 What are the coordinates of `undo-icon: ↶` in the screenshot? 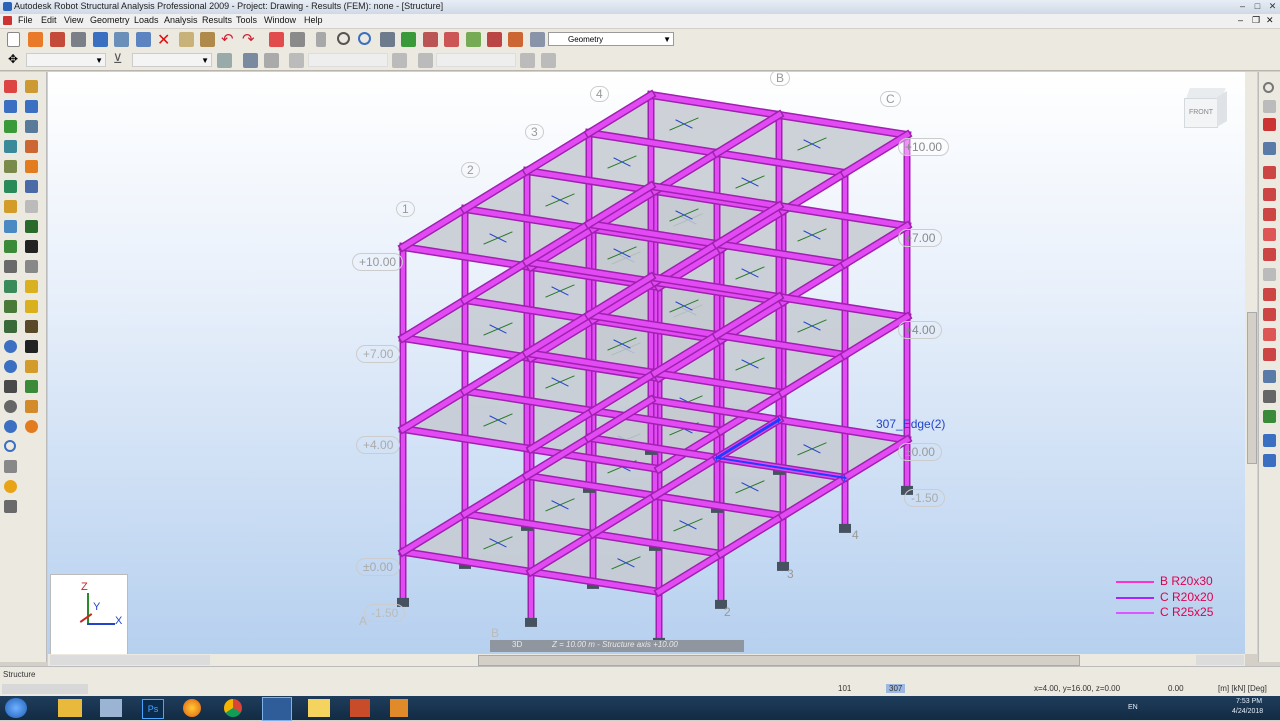 It's located at (227, 39).